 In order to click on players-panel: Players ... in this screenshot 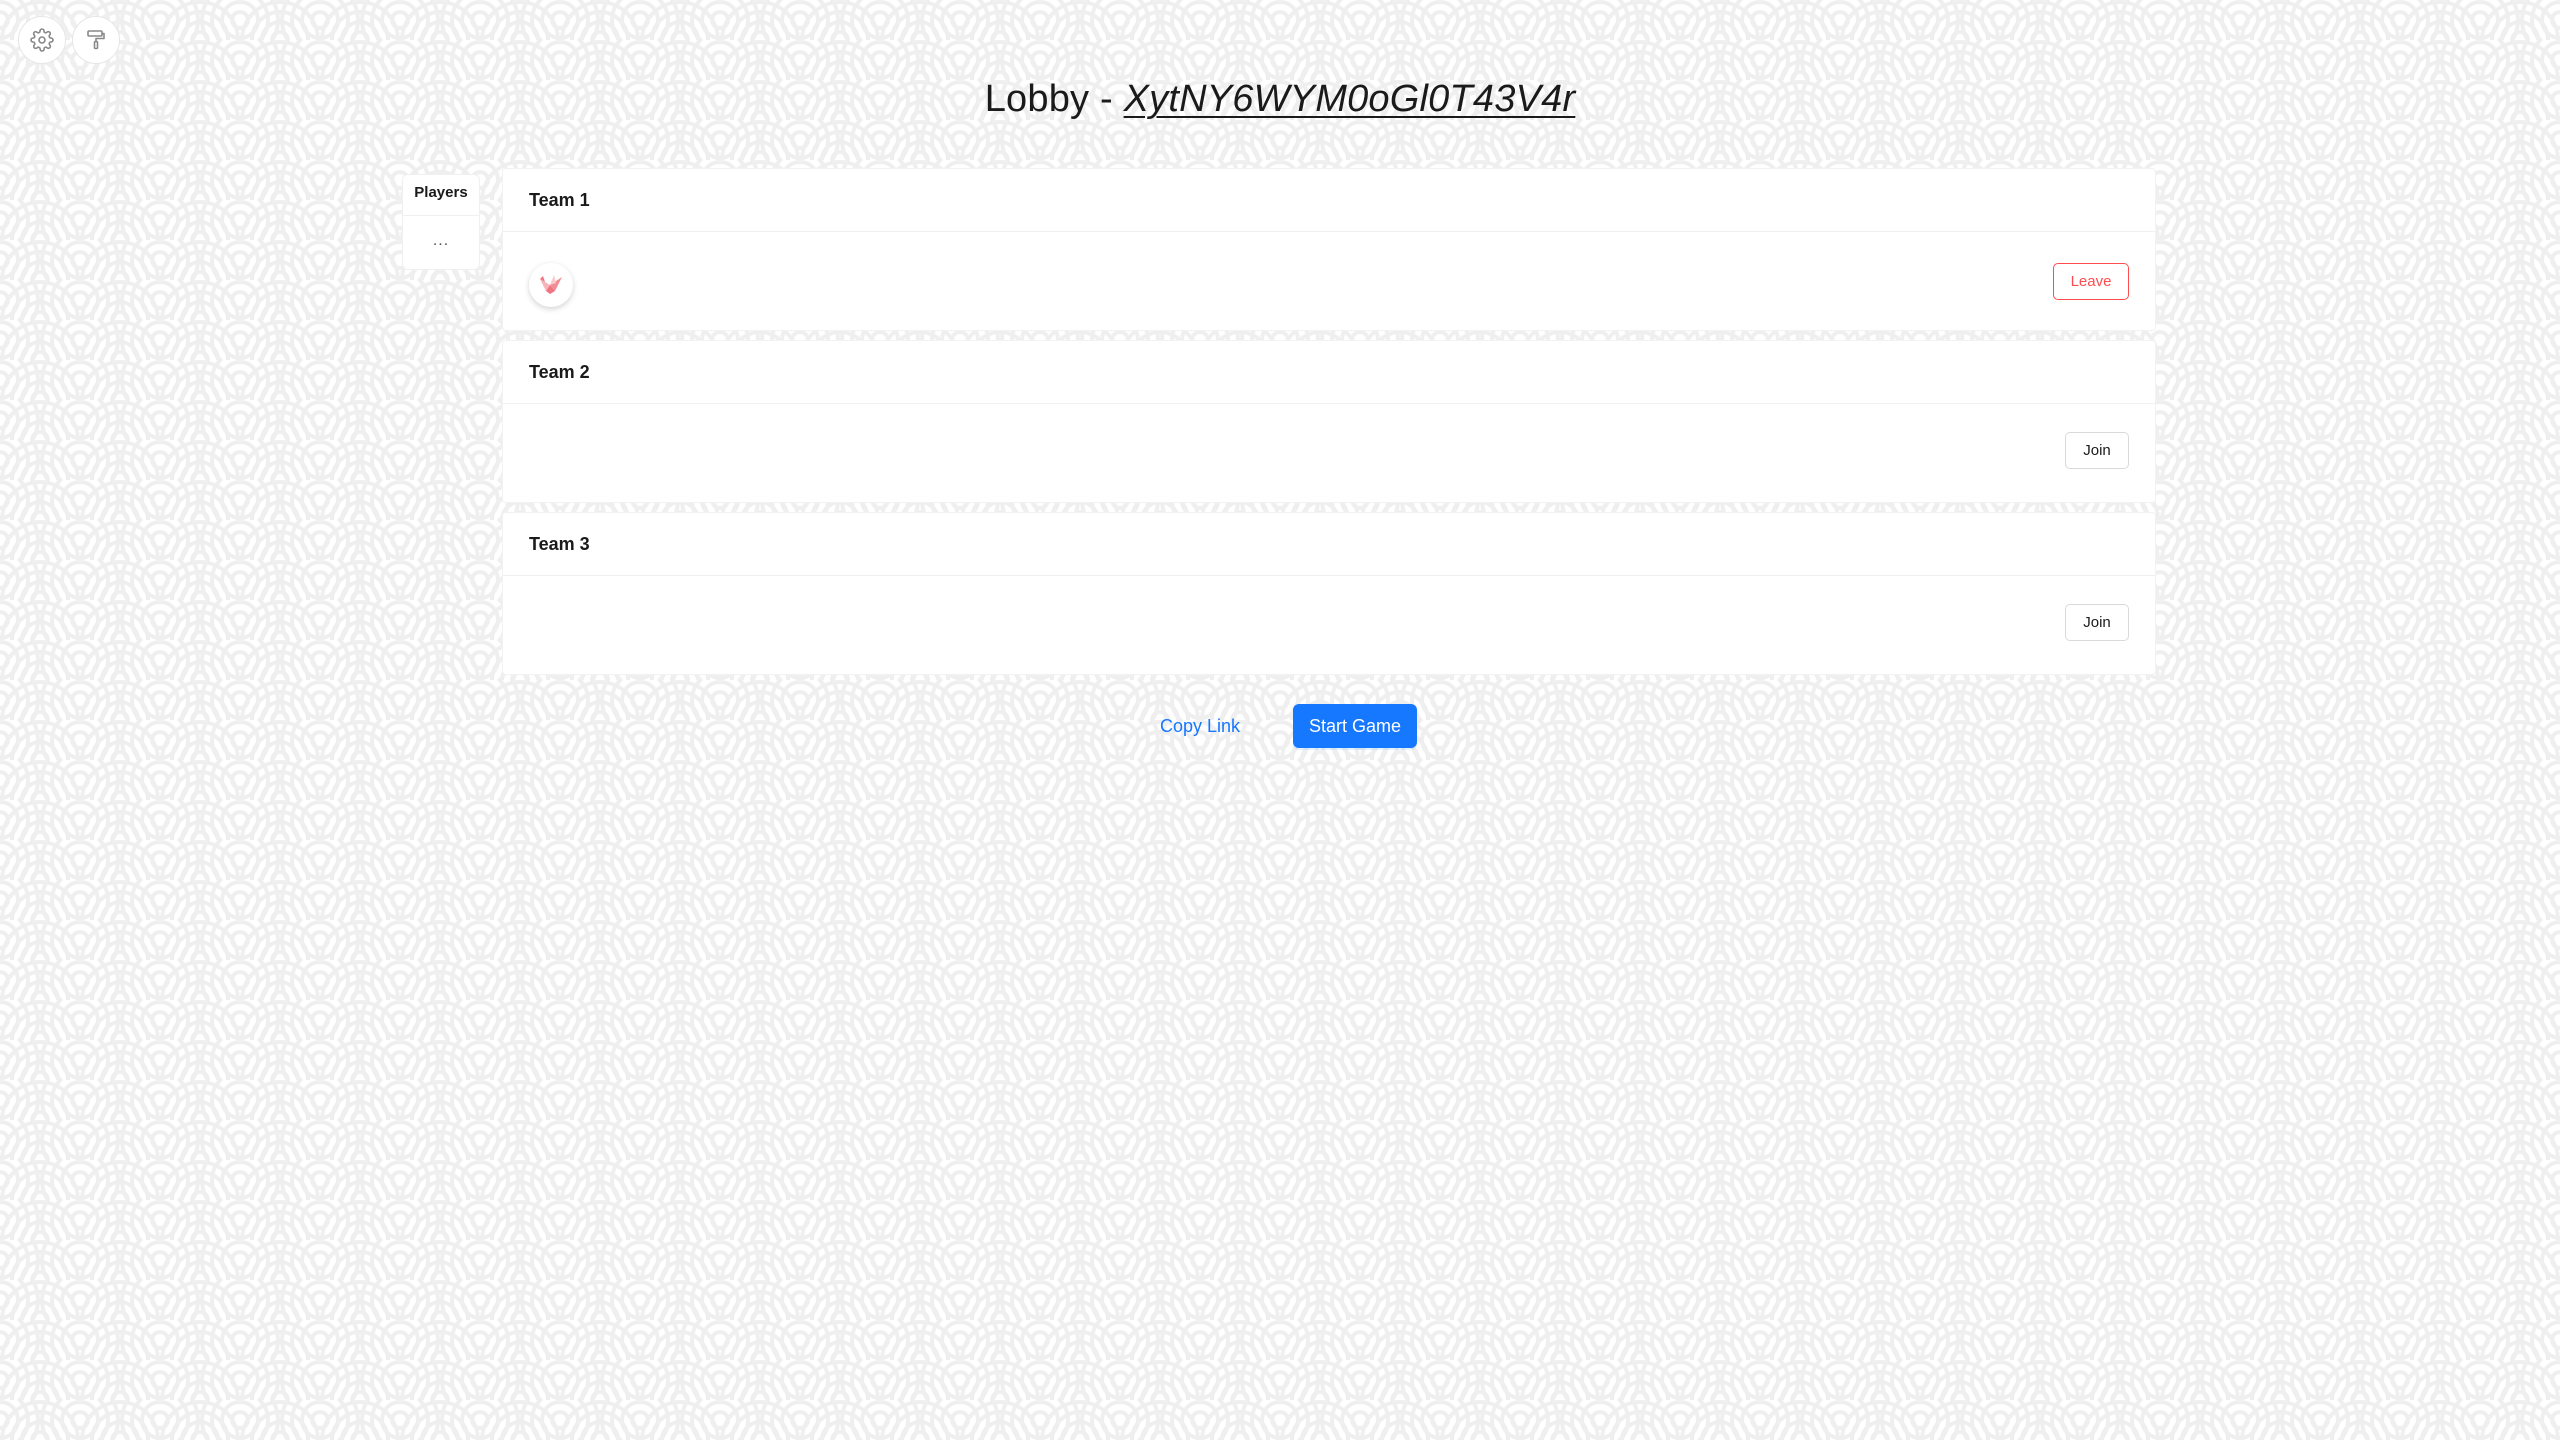, I will do `click(441, 222)`.